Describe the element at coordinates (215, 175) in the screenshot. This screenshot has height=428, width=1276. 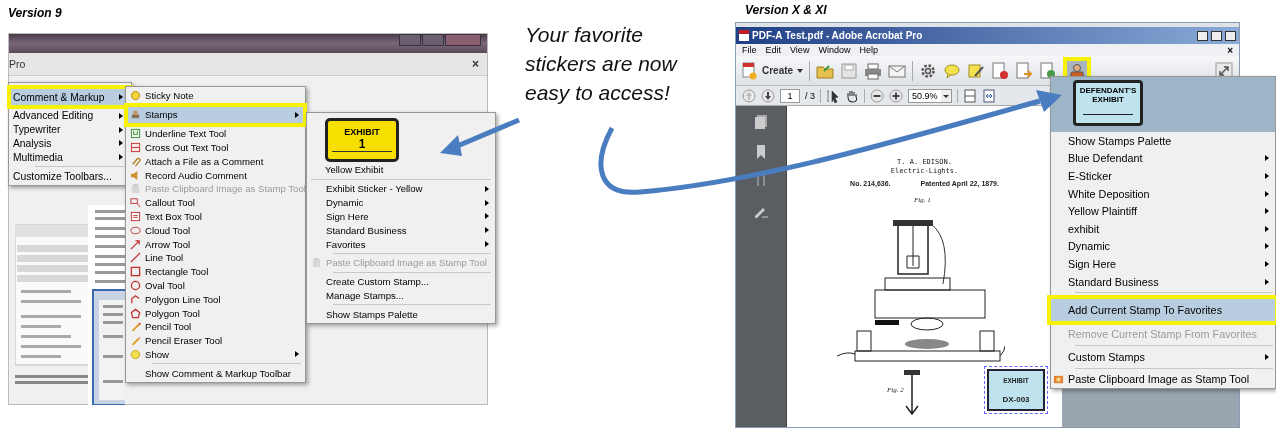
I see `menu-item: Record Audio Comment` at that location.